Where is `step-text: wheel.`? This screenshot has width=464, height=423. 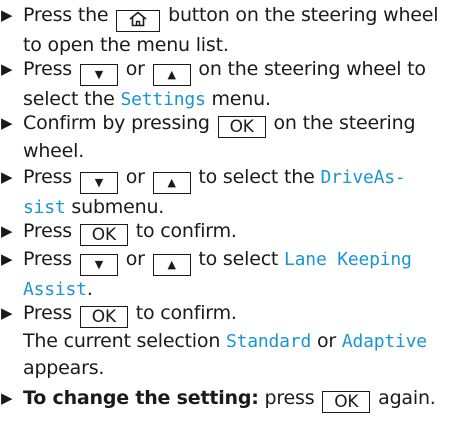 step-text: wheel. is located at coordinates (54, 151).